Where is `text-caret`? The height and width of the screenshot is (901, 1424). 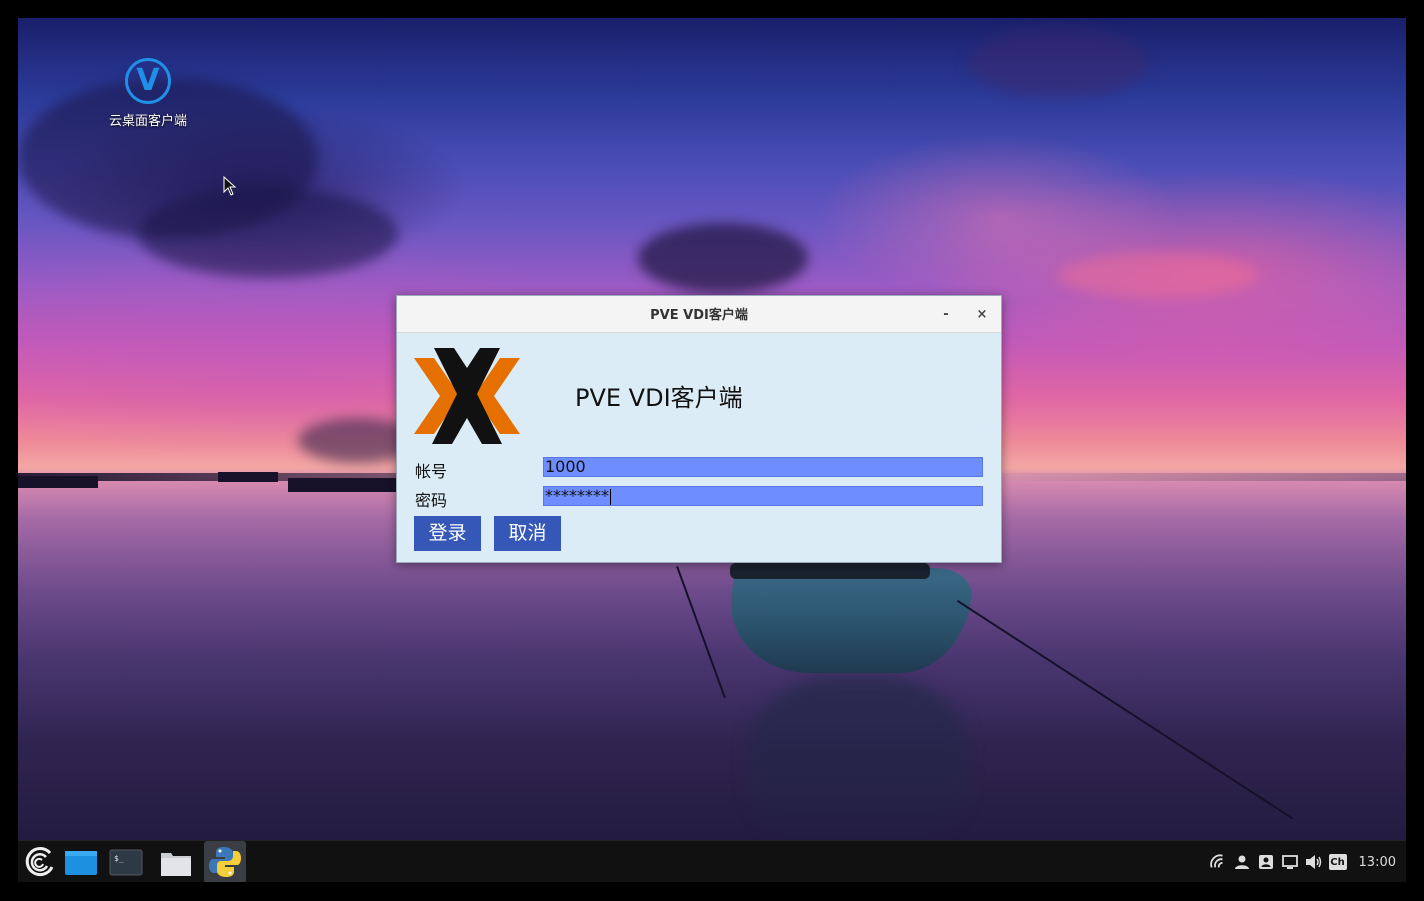
text-caret is located at coordinates (610, 496).